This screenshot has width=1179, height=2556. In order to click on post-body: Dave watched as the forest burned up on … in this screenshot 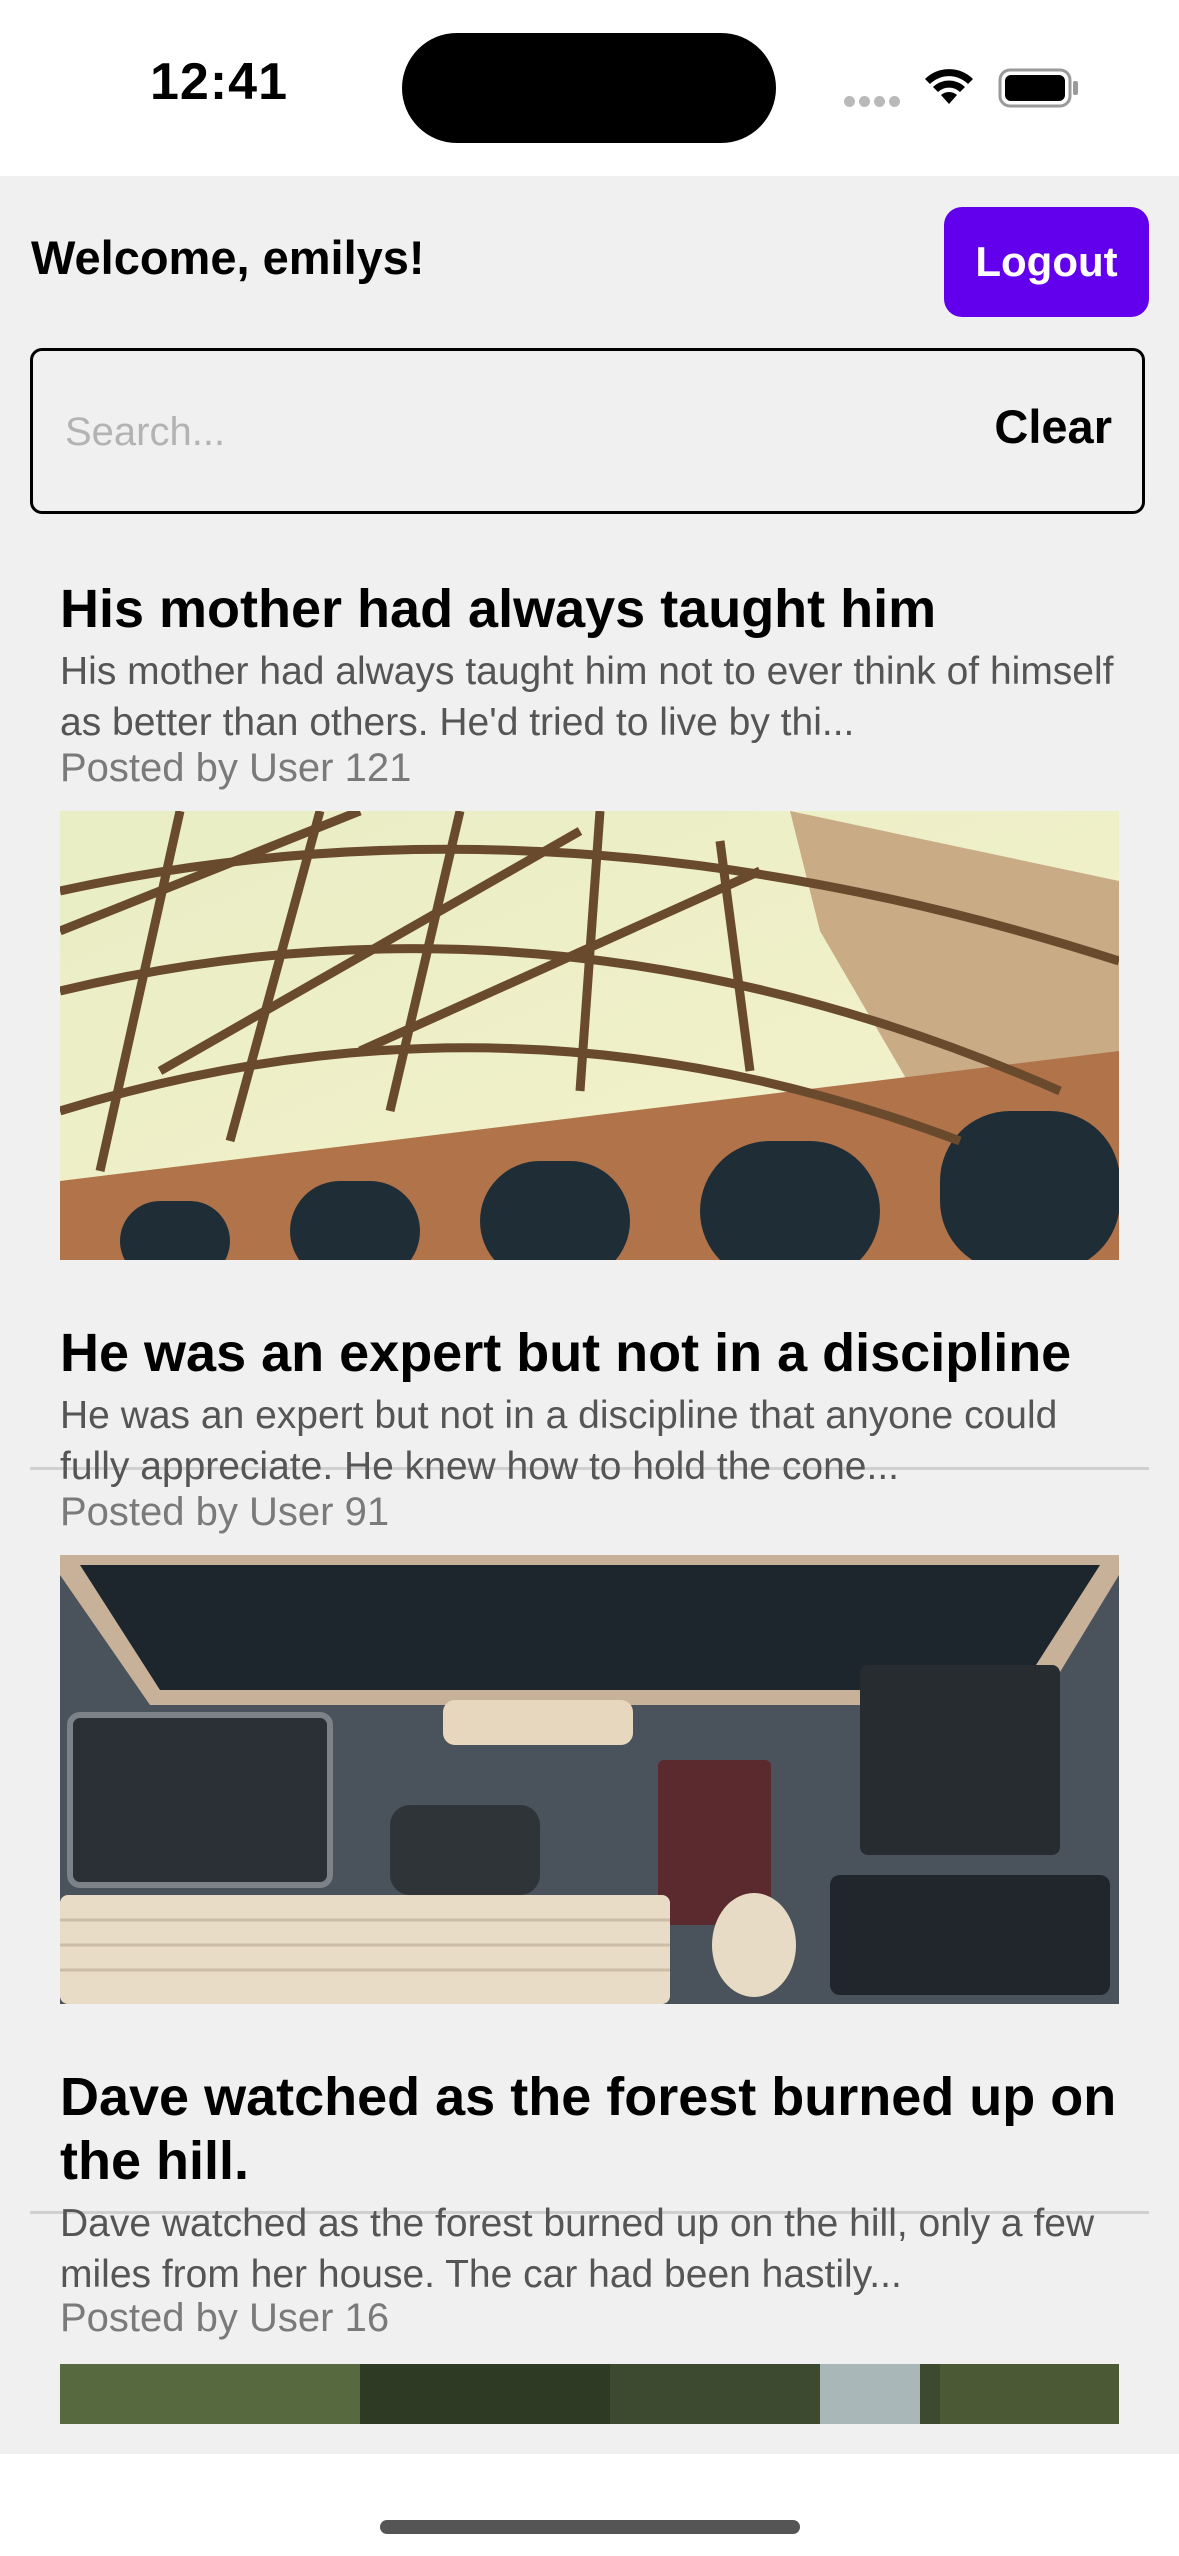, I will do `click(577, 2249)`.